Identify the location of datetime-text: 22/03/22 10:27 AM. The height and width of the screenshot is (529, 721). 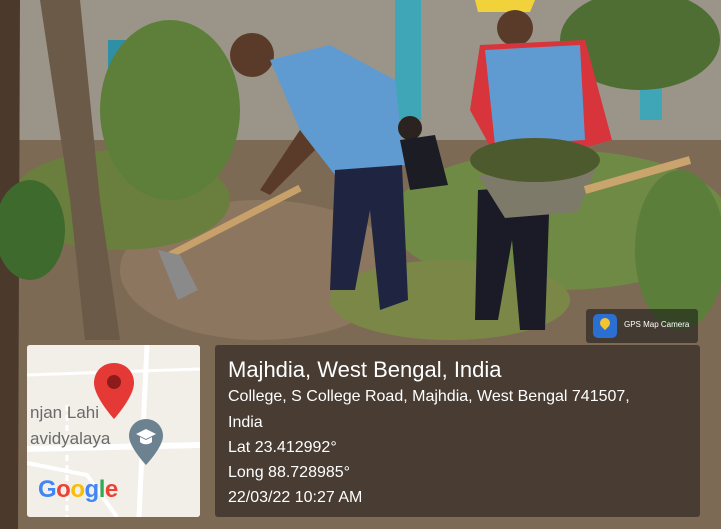
(295, 497).